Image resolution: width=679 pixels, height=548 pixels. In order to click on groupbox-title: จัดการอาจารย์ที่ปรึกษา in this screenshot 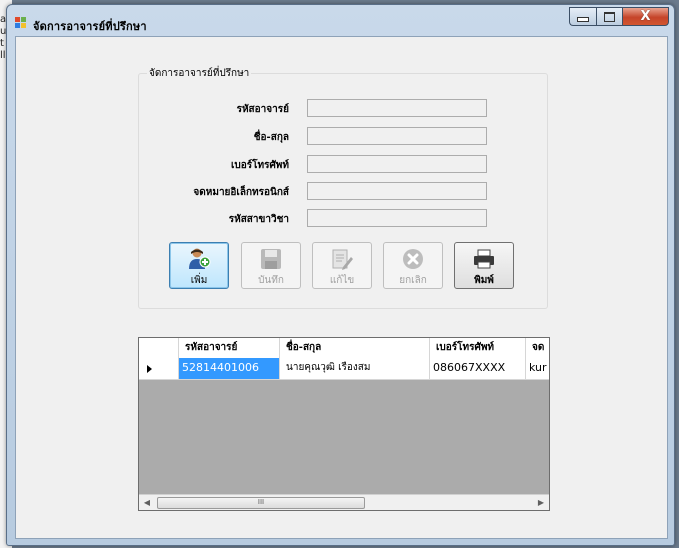, I will do `click(199, 73)`.